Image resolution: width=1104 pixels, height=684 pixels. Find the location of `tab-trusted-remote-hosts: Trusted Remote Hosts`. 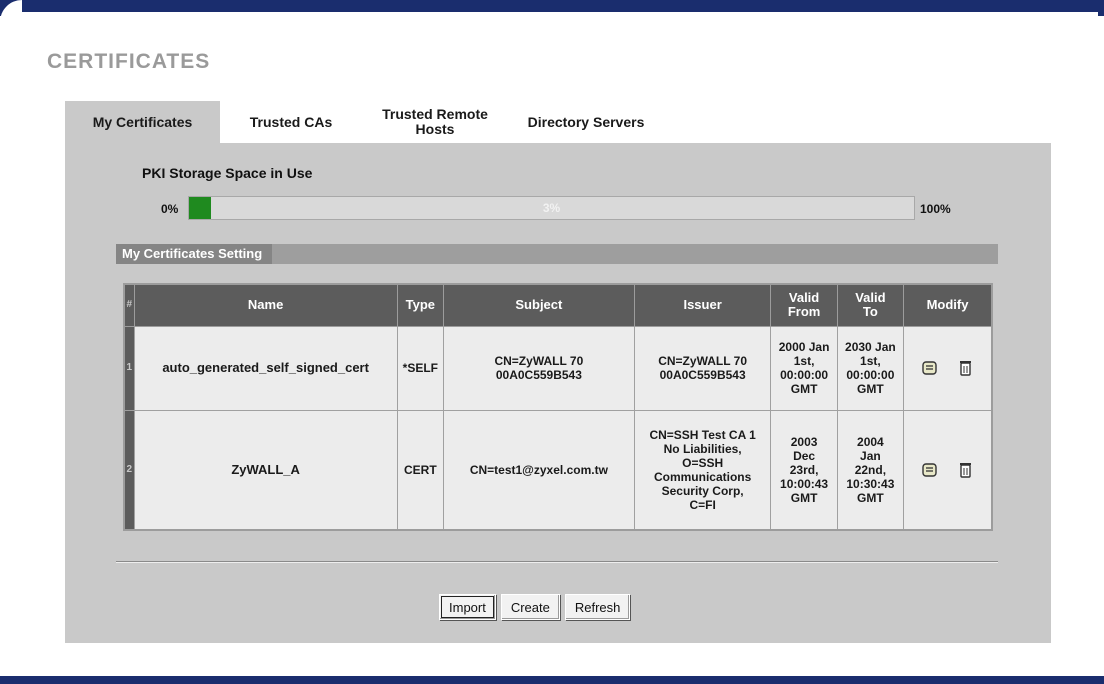

tab-trusted-remote-hosts: Trusted Remote Hosts is located at coordinates (435, 122).